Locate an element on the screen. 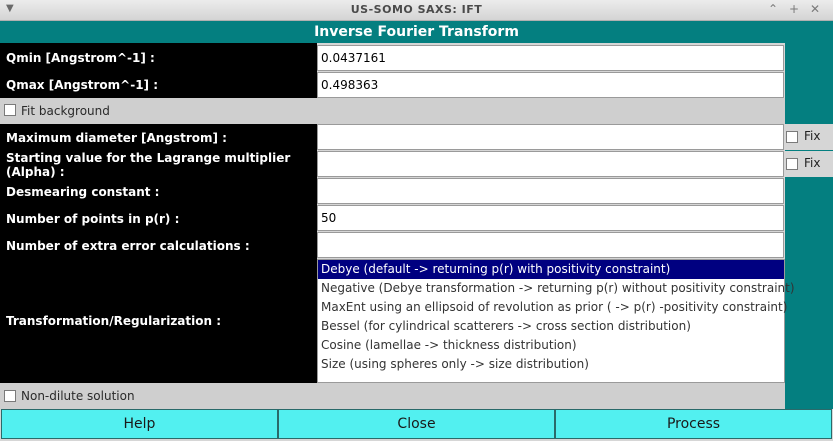 This screenshot has width=833, height=441. desmearing-input is located at coordinates (550, 191).